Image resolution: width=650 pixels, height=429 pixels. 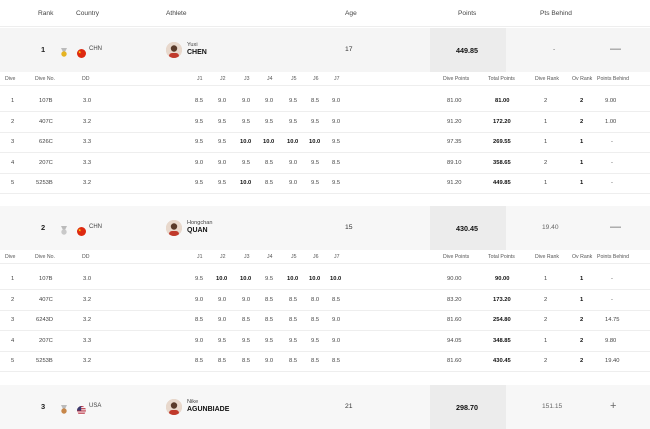 What do you see at coordinates (582, 79) in the screenshot?
I see `dive-header-ov-rank: Ov Rank` at bounding box center [582, 79].